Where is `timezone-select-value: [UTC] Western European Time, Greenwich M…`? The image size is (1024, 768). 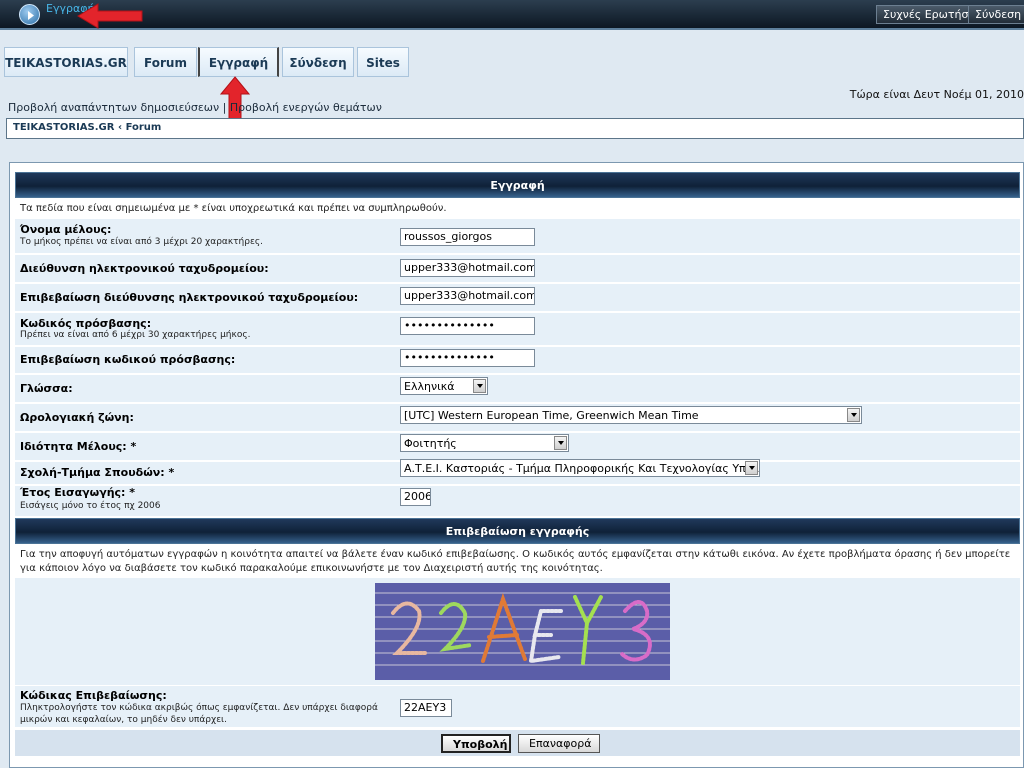
timezone-select-value: [UTC] Western European Time, Greenwich M… is located at coordinates (551, 415).